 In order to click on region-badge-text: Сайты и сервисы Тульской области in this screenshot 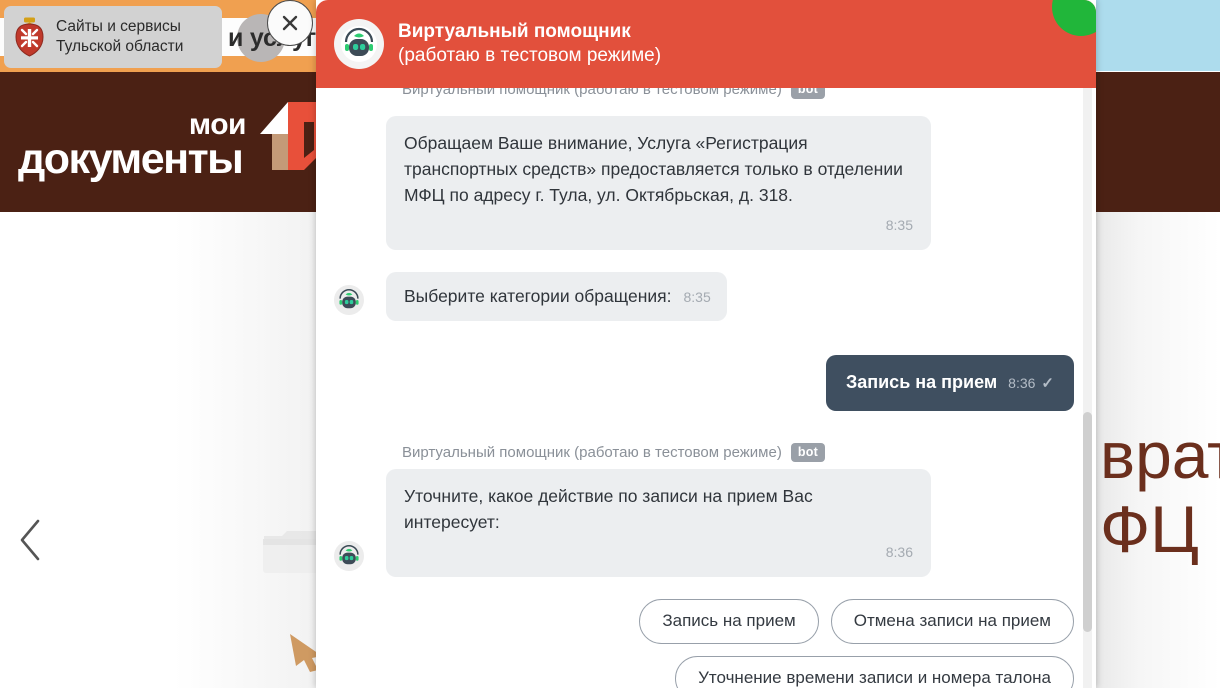, I will do `click(119, 37)`.